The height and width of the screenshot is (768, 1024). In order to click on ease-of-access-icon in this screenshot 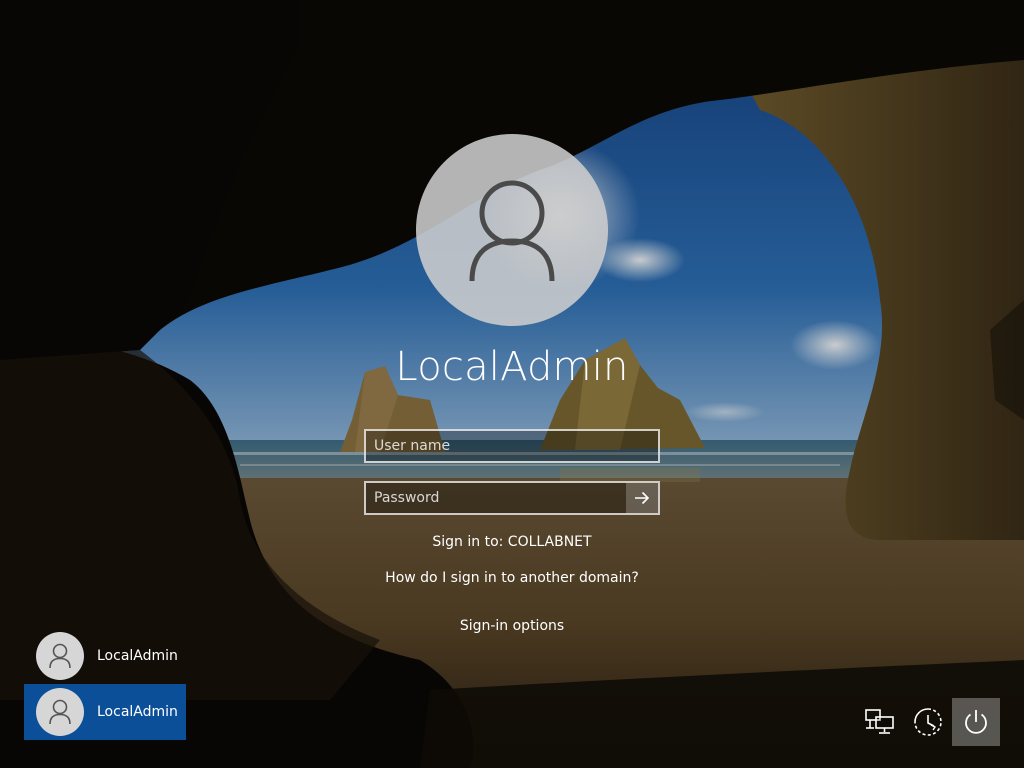, I will do `click(928, 722)`.